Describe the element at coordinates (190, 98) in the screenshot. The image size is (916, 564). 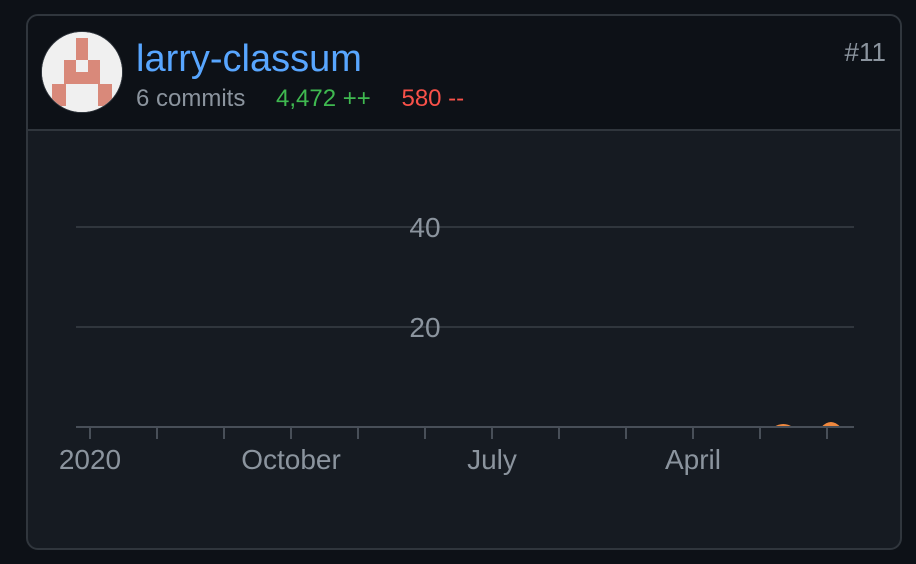
I see `commit-count: 6 commits` at that location.